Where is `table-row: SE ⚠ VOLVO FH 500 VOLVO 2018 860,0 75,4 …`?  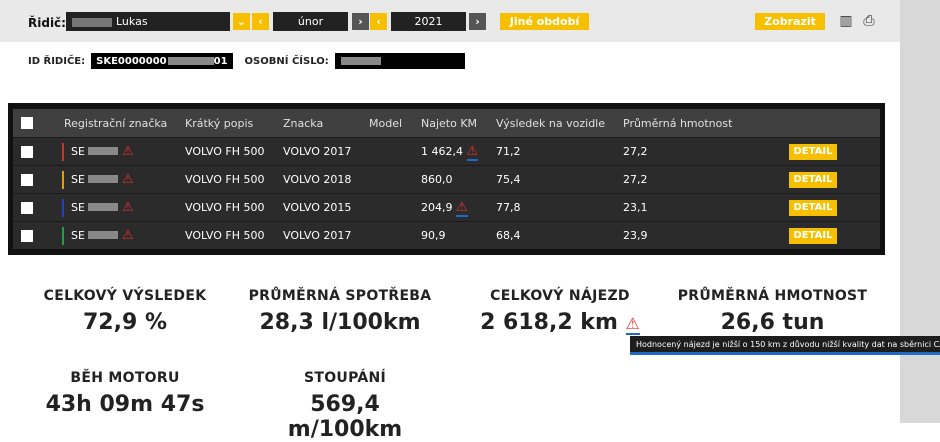
table-row: SE ⚠ VOLVO FH 500 VOLVO 2018 860,0 75,4 … is located at coordinates (446, 179).